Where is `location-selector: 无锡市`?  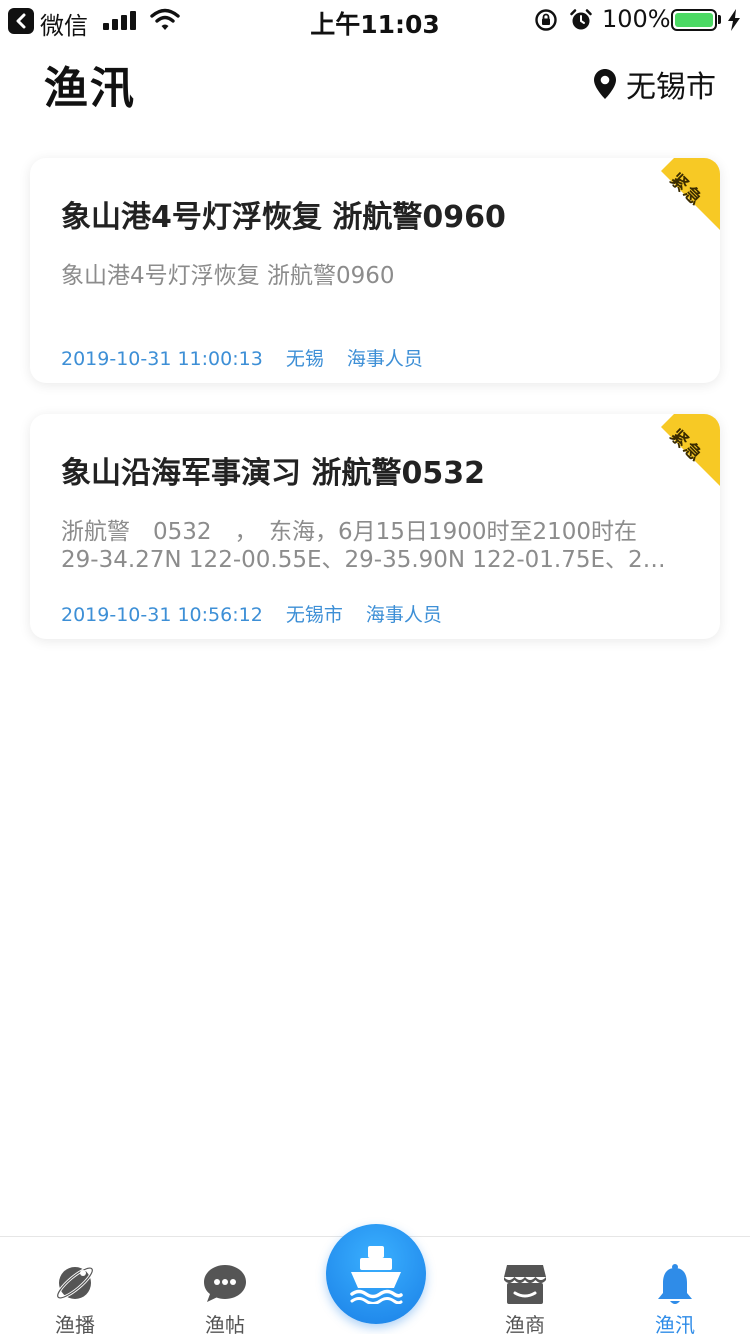 location-selector: 无锡市 is located at coordinates (655, 84).